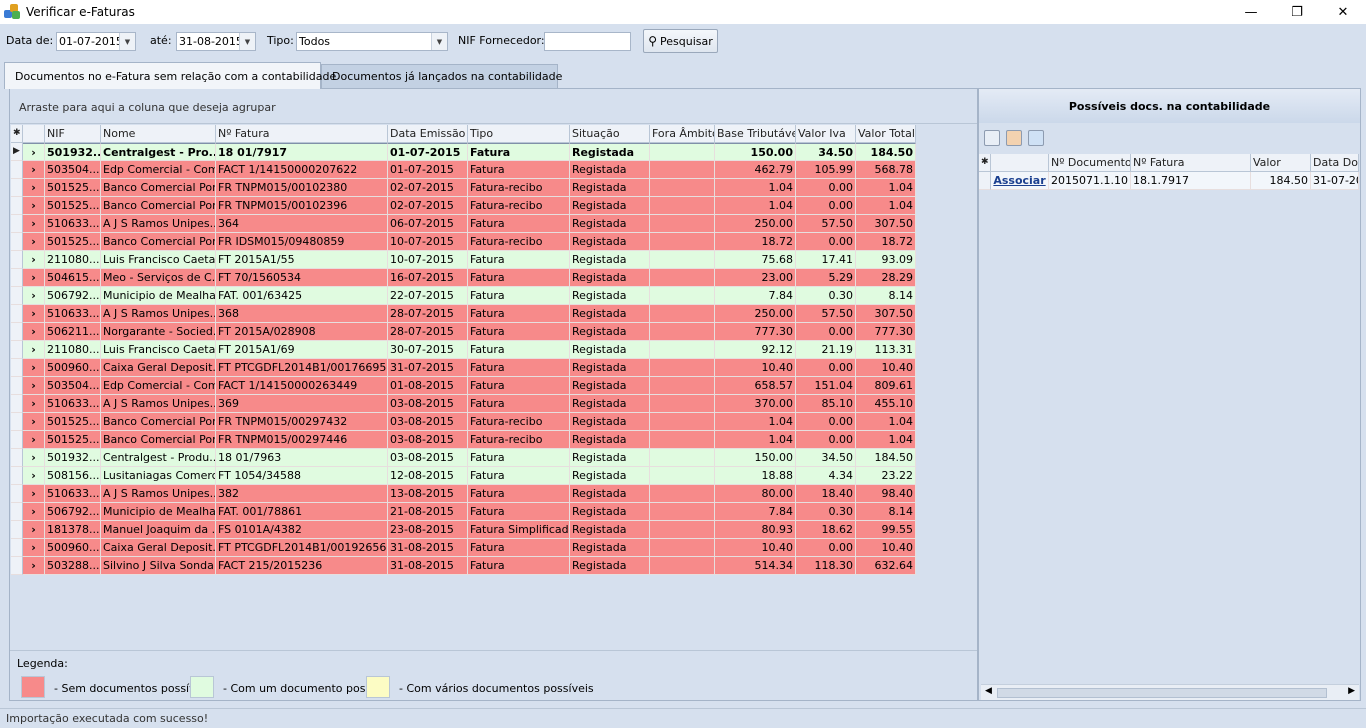 Image resolution: width=1366 pixels, height=728 pixels. I want to click on scrollbar-thumb, so click(1162, 693).